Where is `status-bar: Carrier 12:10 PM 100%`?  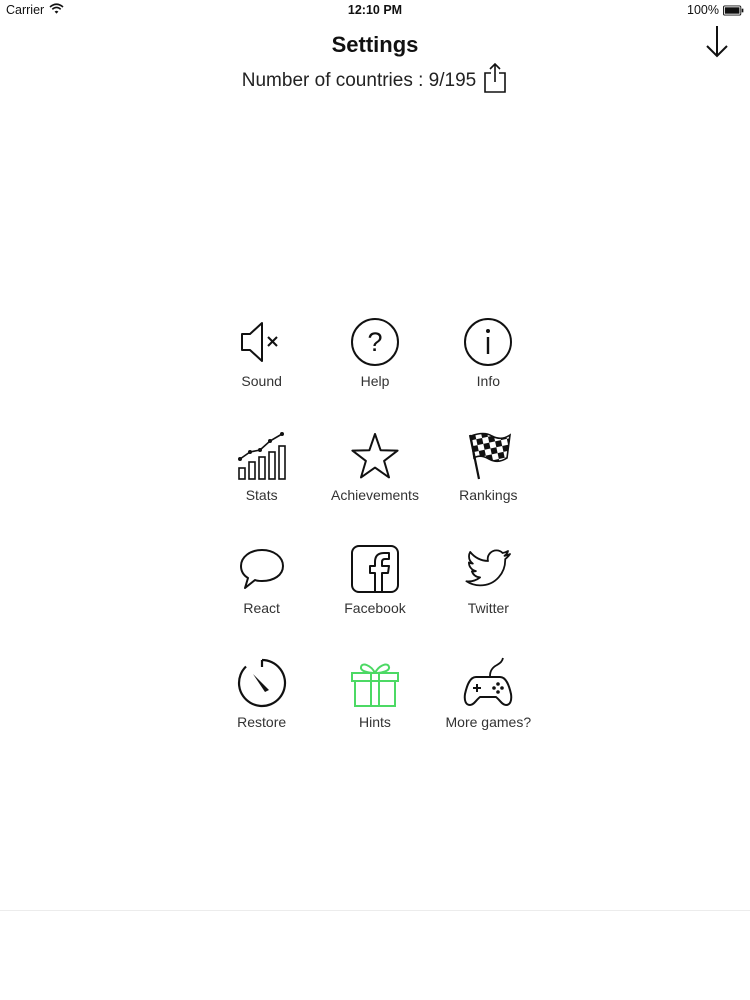
status-bar: Carrier 12:10 PM 100% is located at coordinates (375, 10).